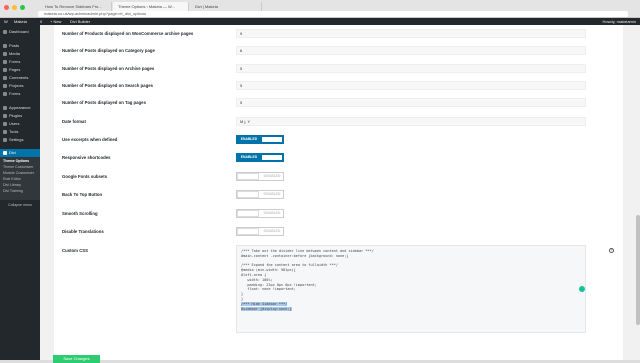 This screenshot has height=363, width=640. I want to click on settings-icon, so click(5, 140).